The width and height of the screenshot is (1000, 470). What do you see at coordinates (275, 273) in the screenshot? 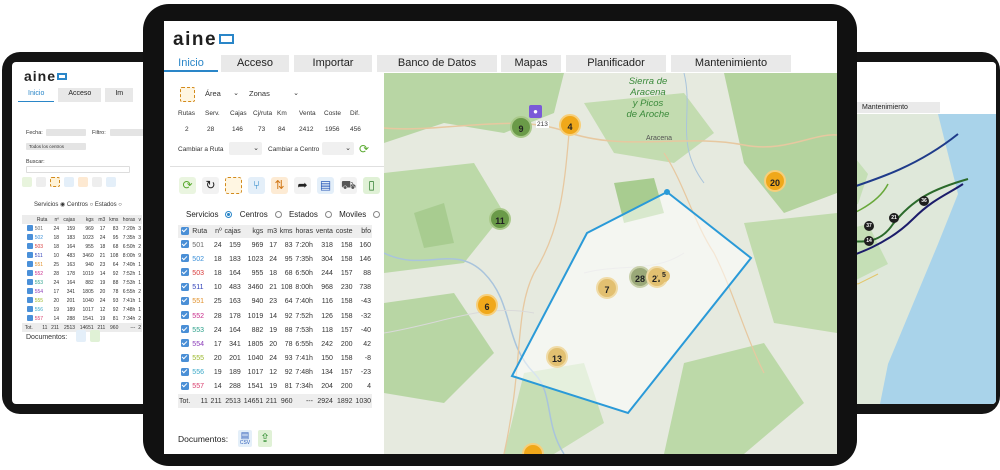
I see `table-row: 503 18 164 955 18 68 6:50h 244 157 88` at bounding box center [275, 273].